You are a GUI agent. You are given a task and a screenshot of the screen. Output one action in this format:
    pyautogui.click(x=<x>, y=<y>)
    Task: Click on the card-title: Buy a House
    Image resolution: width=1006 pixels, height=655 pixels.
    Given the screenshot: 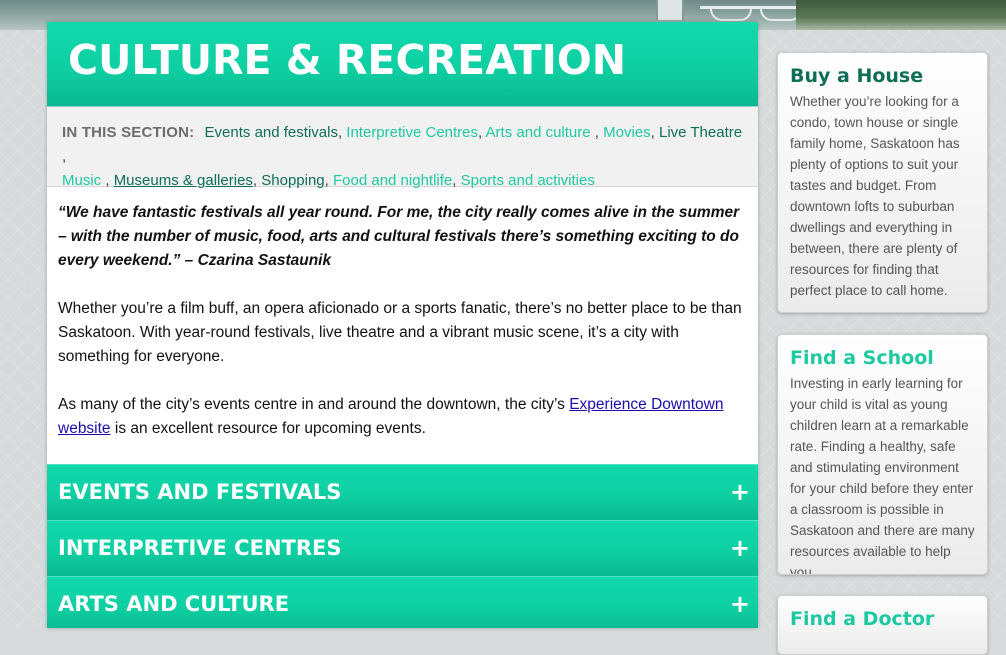 What is the action you would take?
    pyautogui.click(x=882, y=76)
    